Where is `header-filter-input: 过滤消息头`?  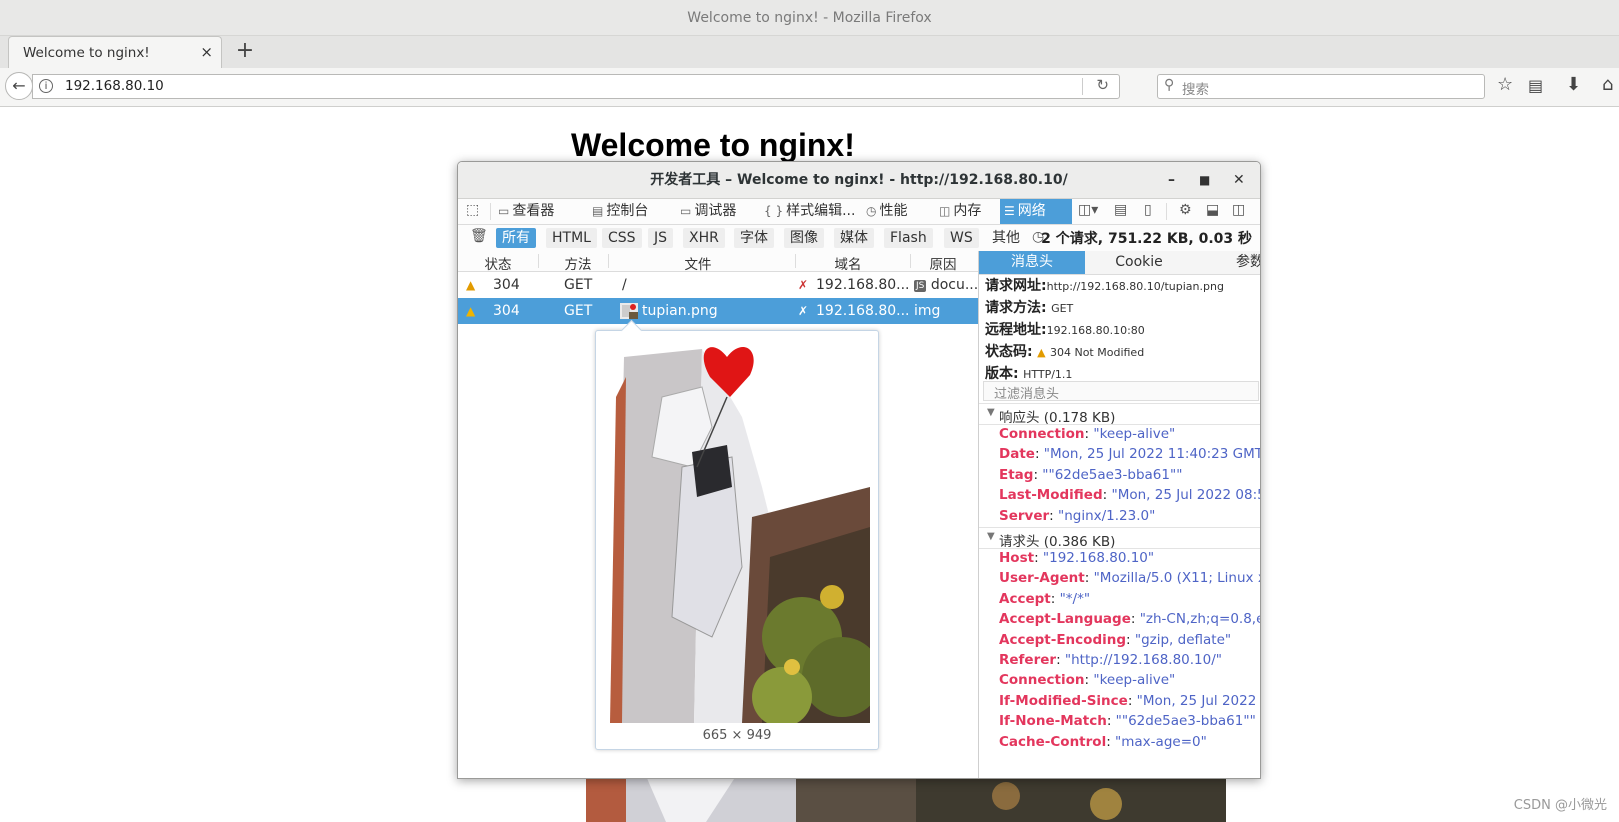
header-filter-input: 过滤消息头 is located at coordinates (1121, 391).